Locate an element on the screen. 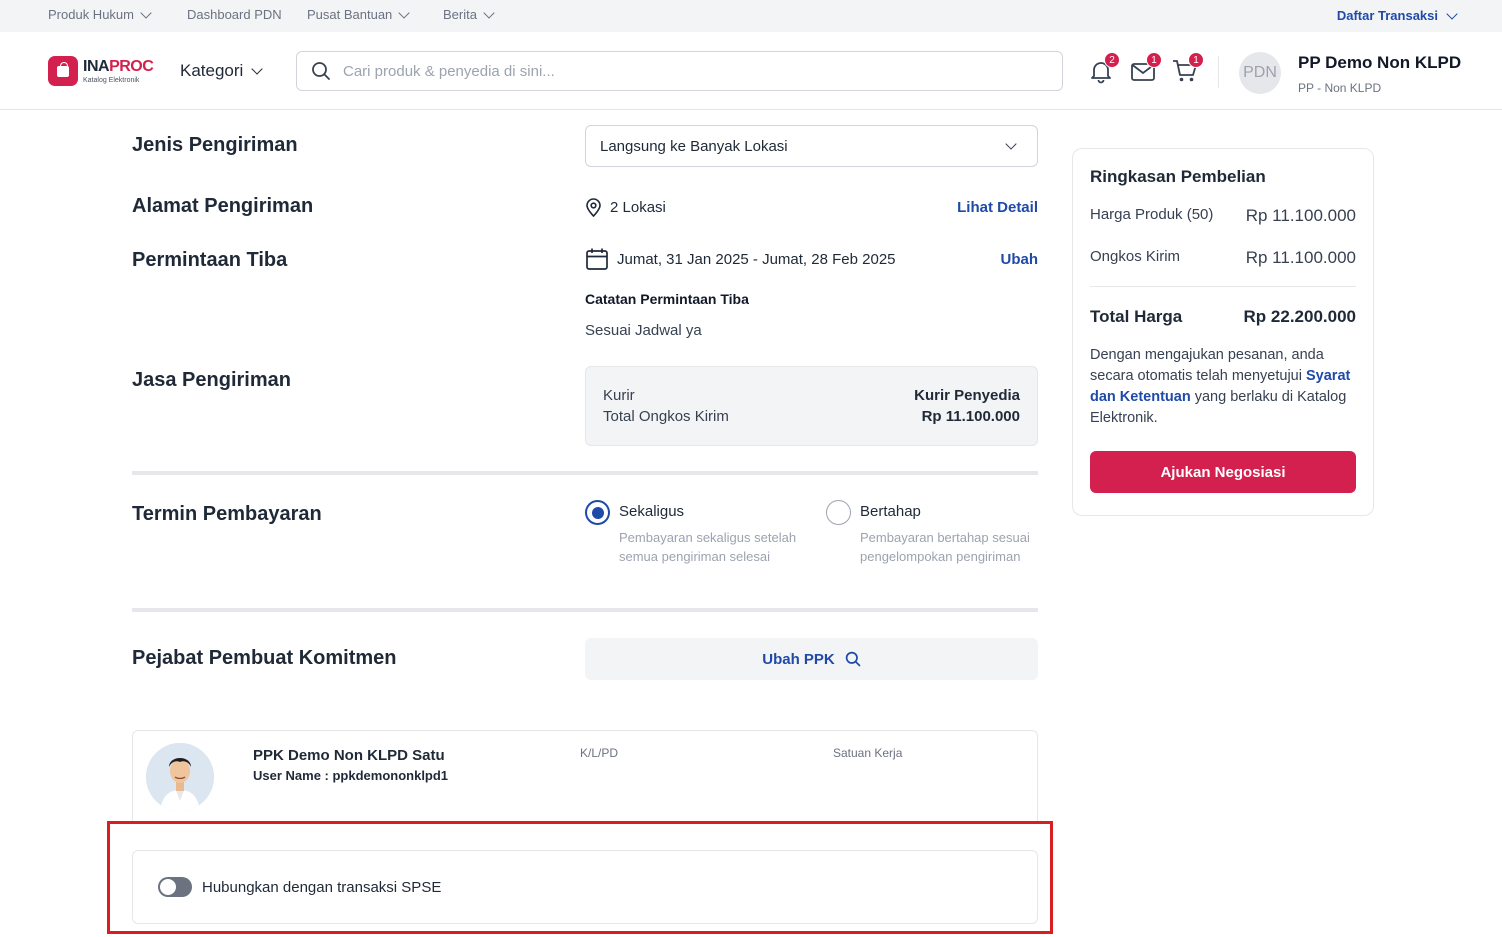 This screenshot has height=937, width=1502. ongkir-summary-label: Ongkos Kirim is located at coordinates (1135, 256).